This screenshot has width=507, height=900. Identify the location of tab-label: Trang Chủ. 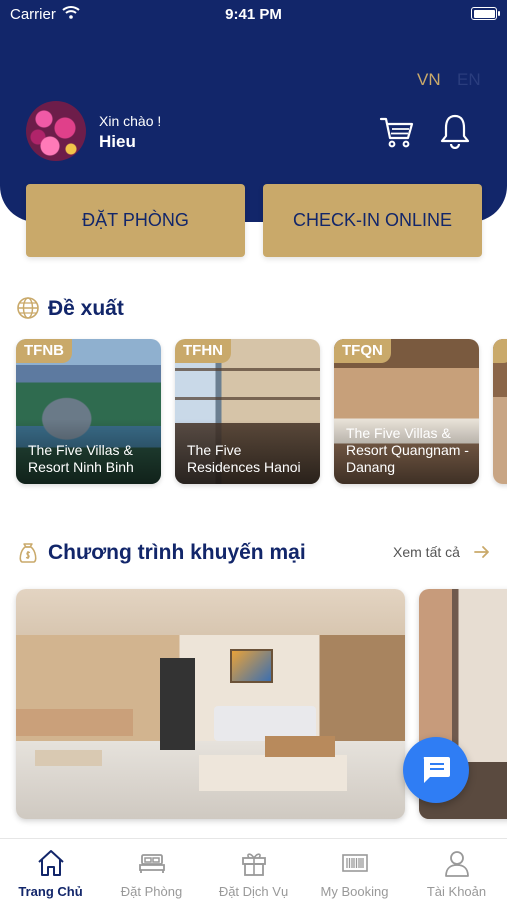
(50, 891).